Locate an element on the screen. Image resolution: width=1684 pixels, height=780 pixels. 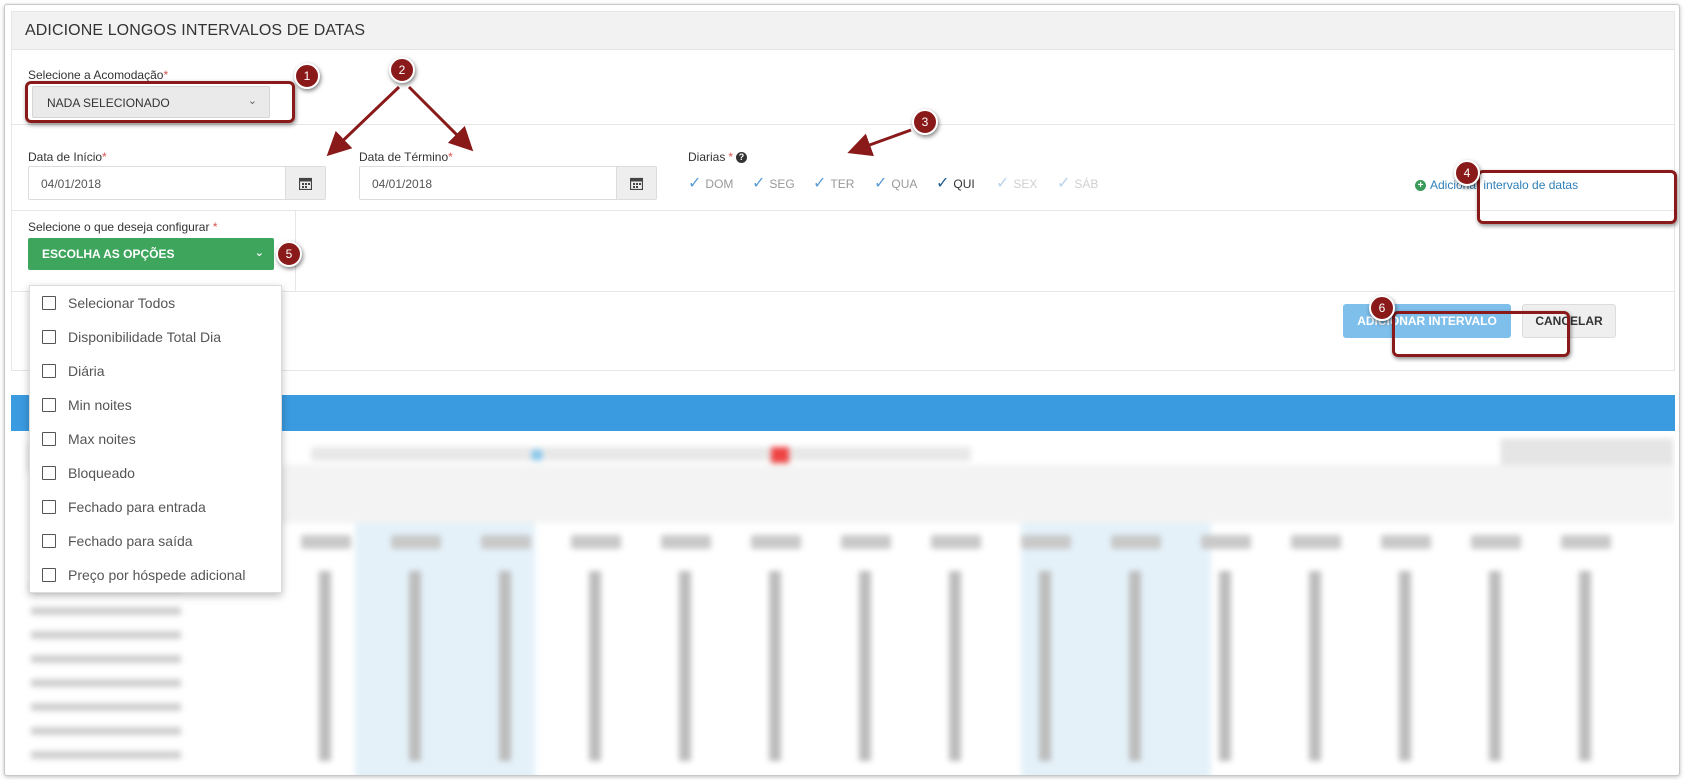
option-label: Diária is located at coordinates (86, 371).